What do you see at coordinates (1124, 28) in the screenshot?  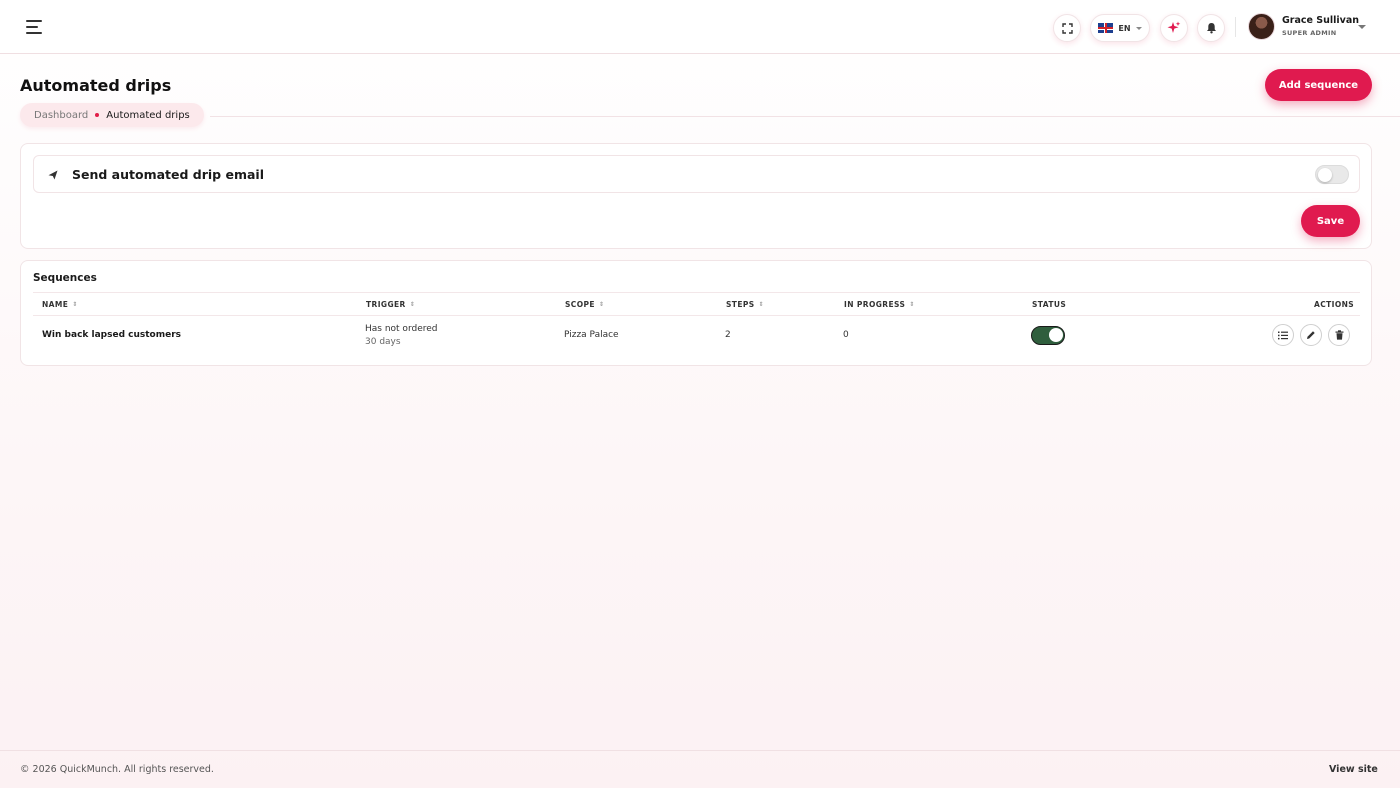 I see `language-label: EN` at bounding box center [1124, 28].